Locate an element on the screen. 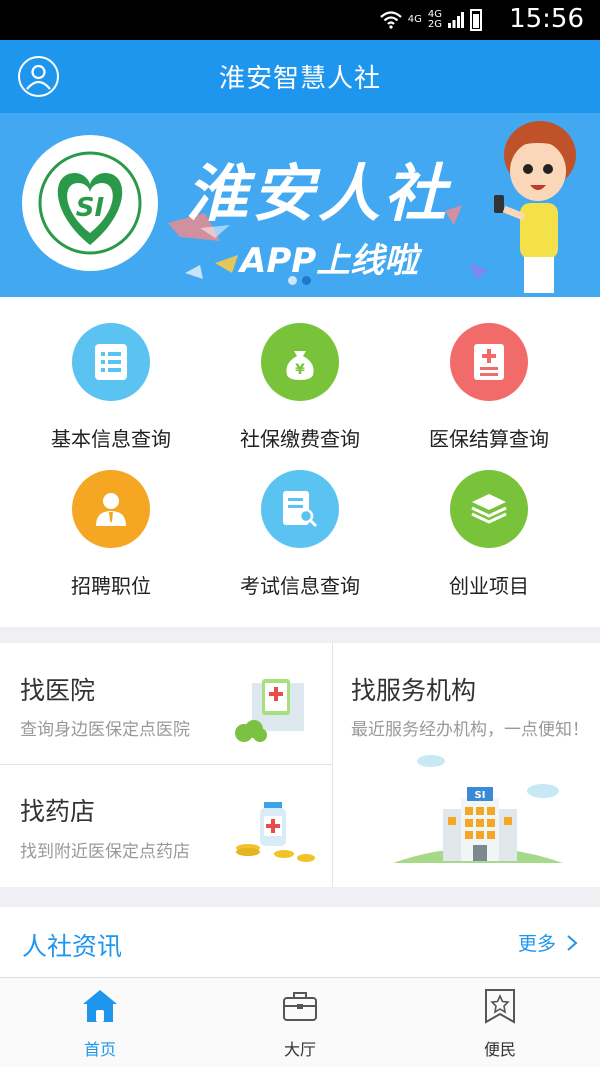 The width and height of the screenshot is (600, 1067). service-label: 考试信息查询 is located at coordinates (300, 586).